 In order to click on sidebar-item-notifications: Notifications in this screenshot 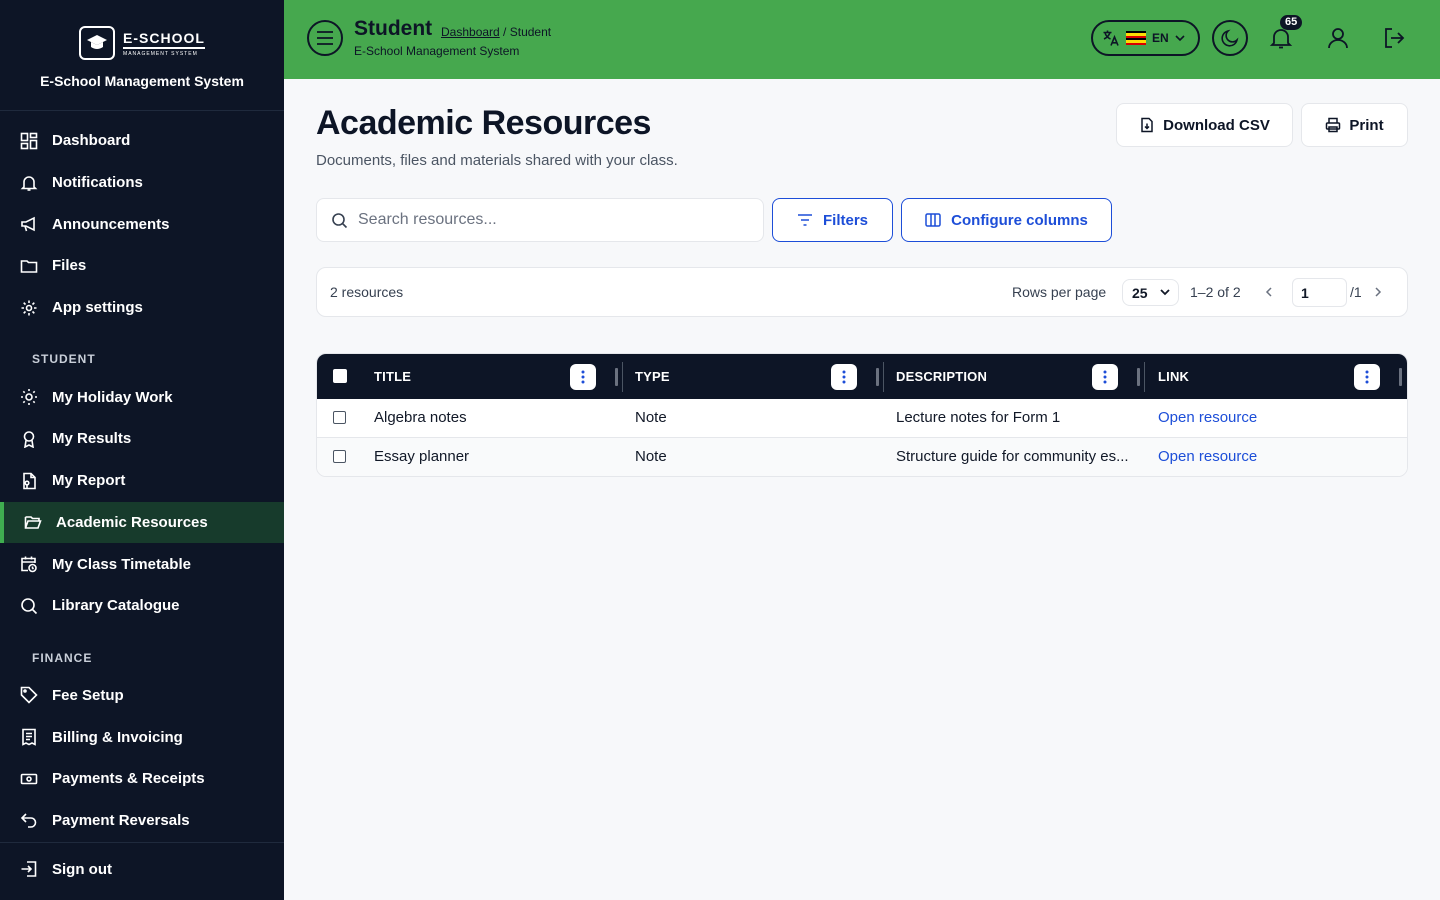, I will do `click(142, 183)`.